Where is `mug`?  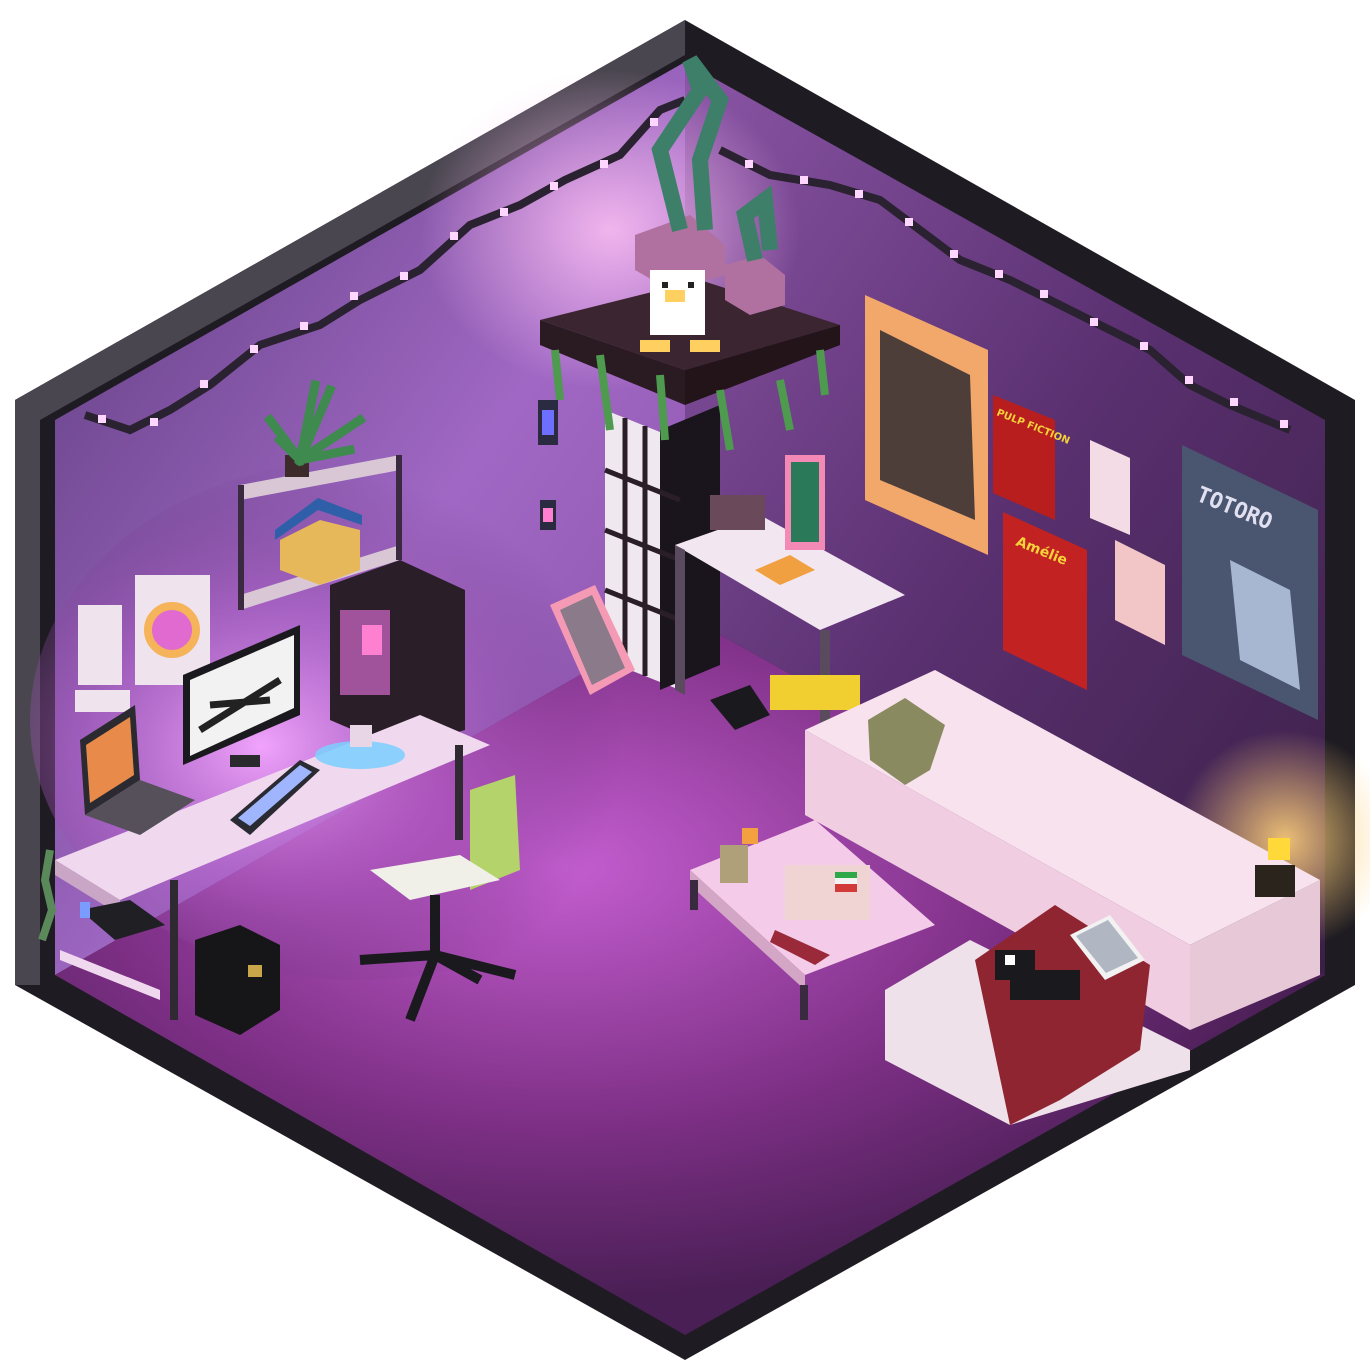 mug is located at coordinates (361, 736).